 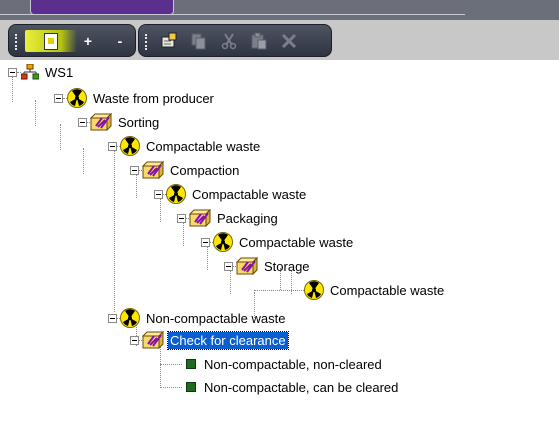 What do you see at coordinates (228, 340) in the screenshot?
I see `tree-node-label: Check for clearance` at bounding box center [228, 340].